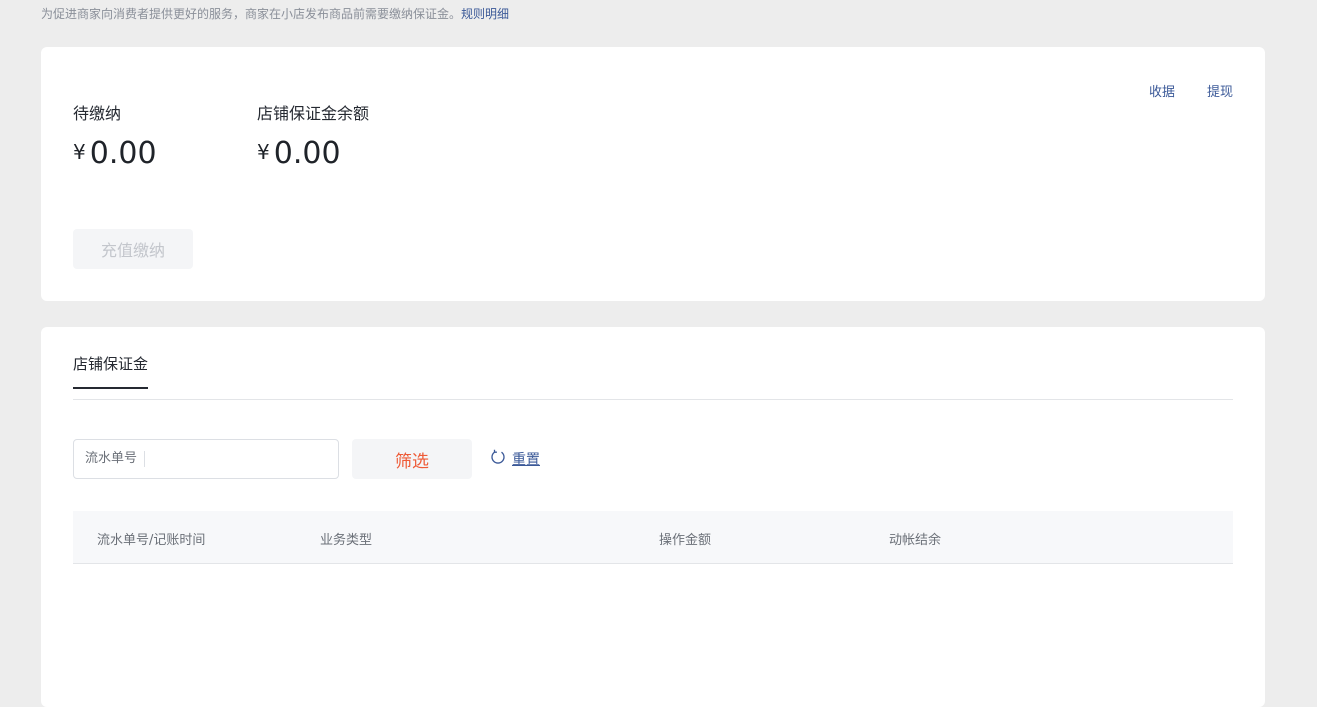 The image size is (1317, 707). I want to click on pending-value: 0.00, so click(123, 153).